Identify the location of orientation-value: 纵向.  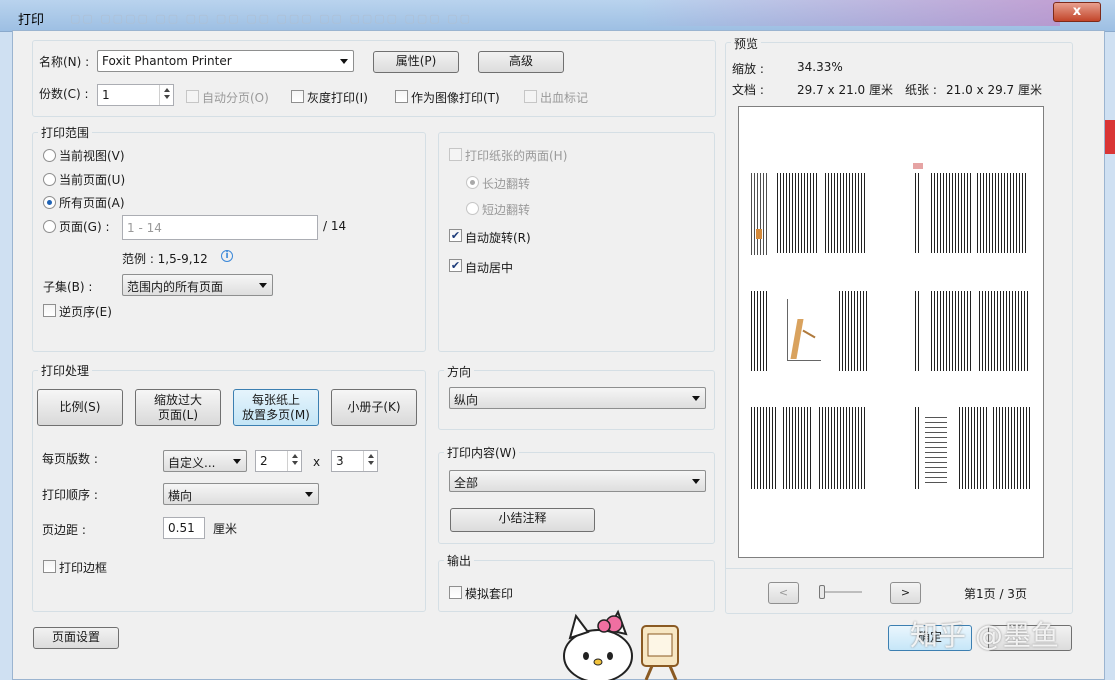
(466, 400).